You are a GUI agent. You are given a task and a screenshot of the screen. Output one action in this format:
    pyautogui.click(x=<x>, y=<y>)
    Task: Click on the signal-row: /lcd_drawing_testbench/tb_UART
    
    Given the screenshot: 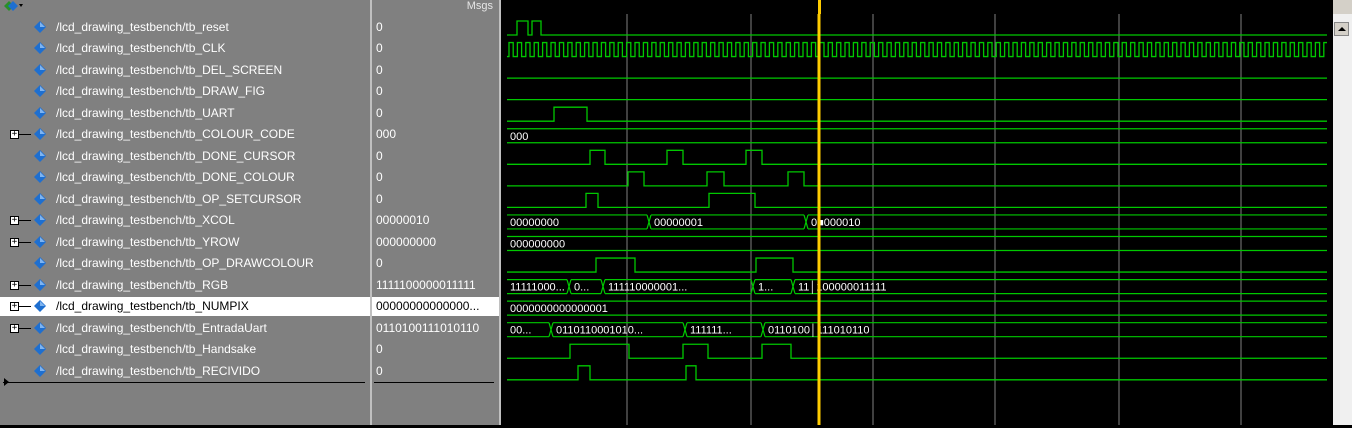 What is the action you would take?
    pyautogui.click(x=185, y=113)
    